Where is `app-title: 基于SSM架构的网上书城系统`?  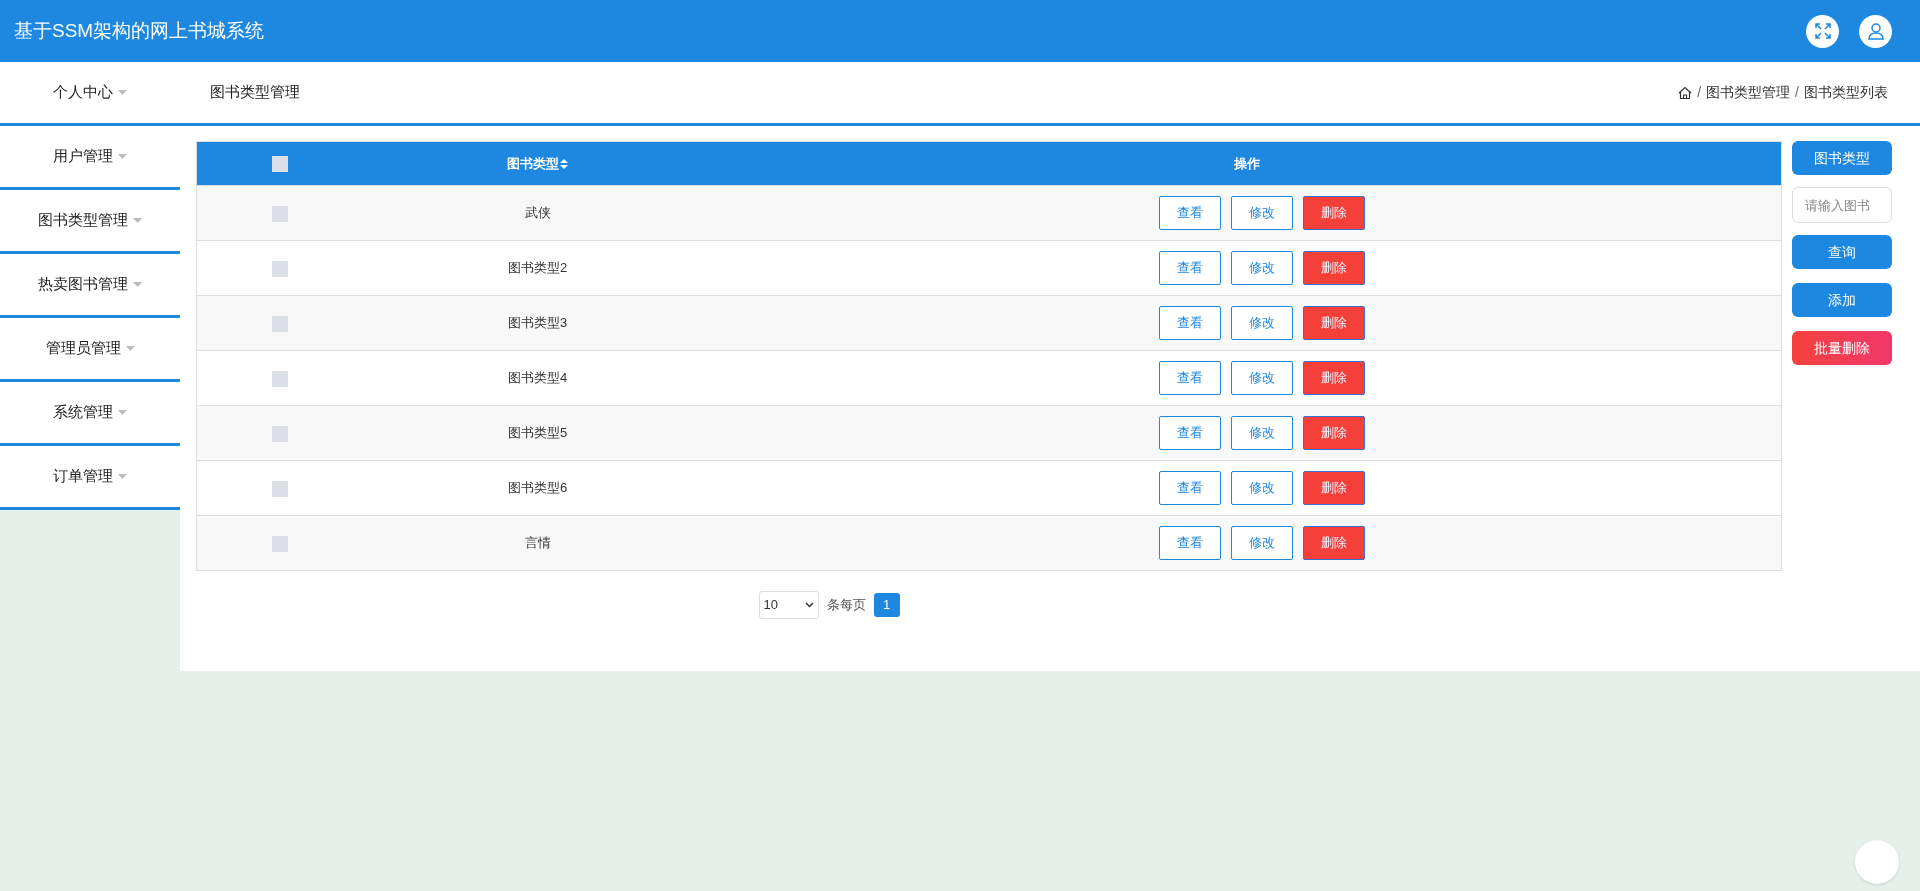
app-title: 基于SSM架构的网上书城系统 is located at coordinates (139, 30).